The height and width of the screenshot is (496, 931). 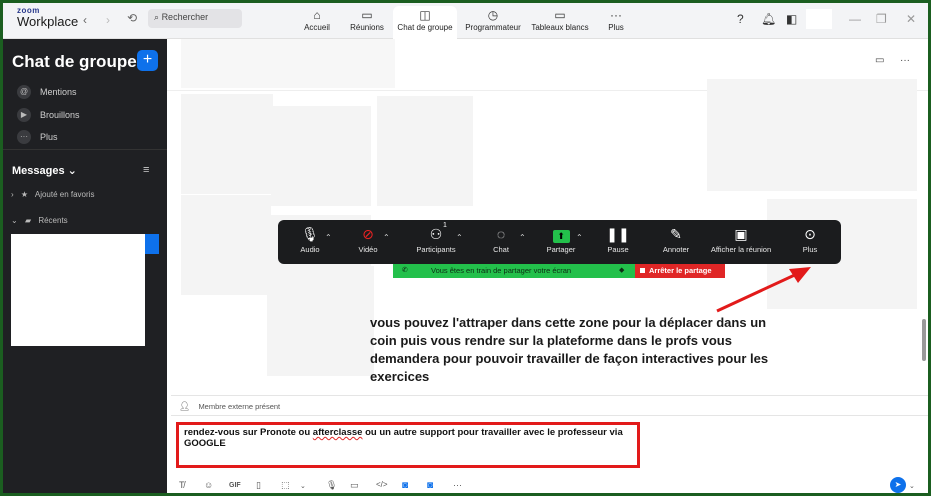 I want to click on video-message-icon: ▭, so click(x=354, y=485).